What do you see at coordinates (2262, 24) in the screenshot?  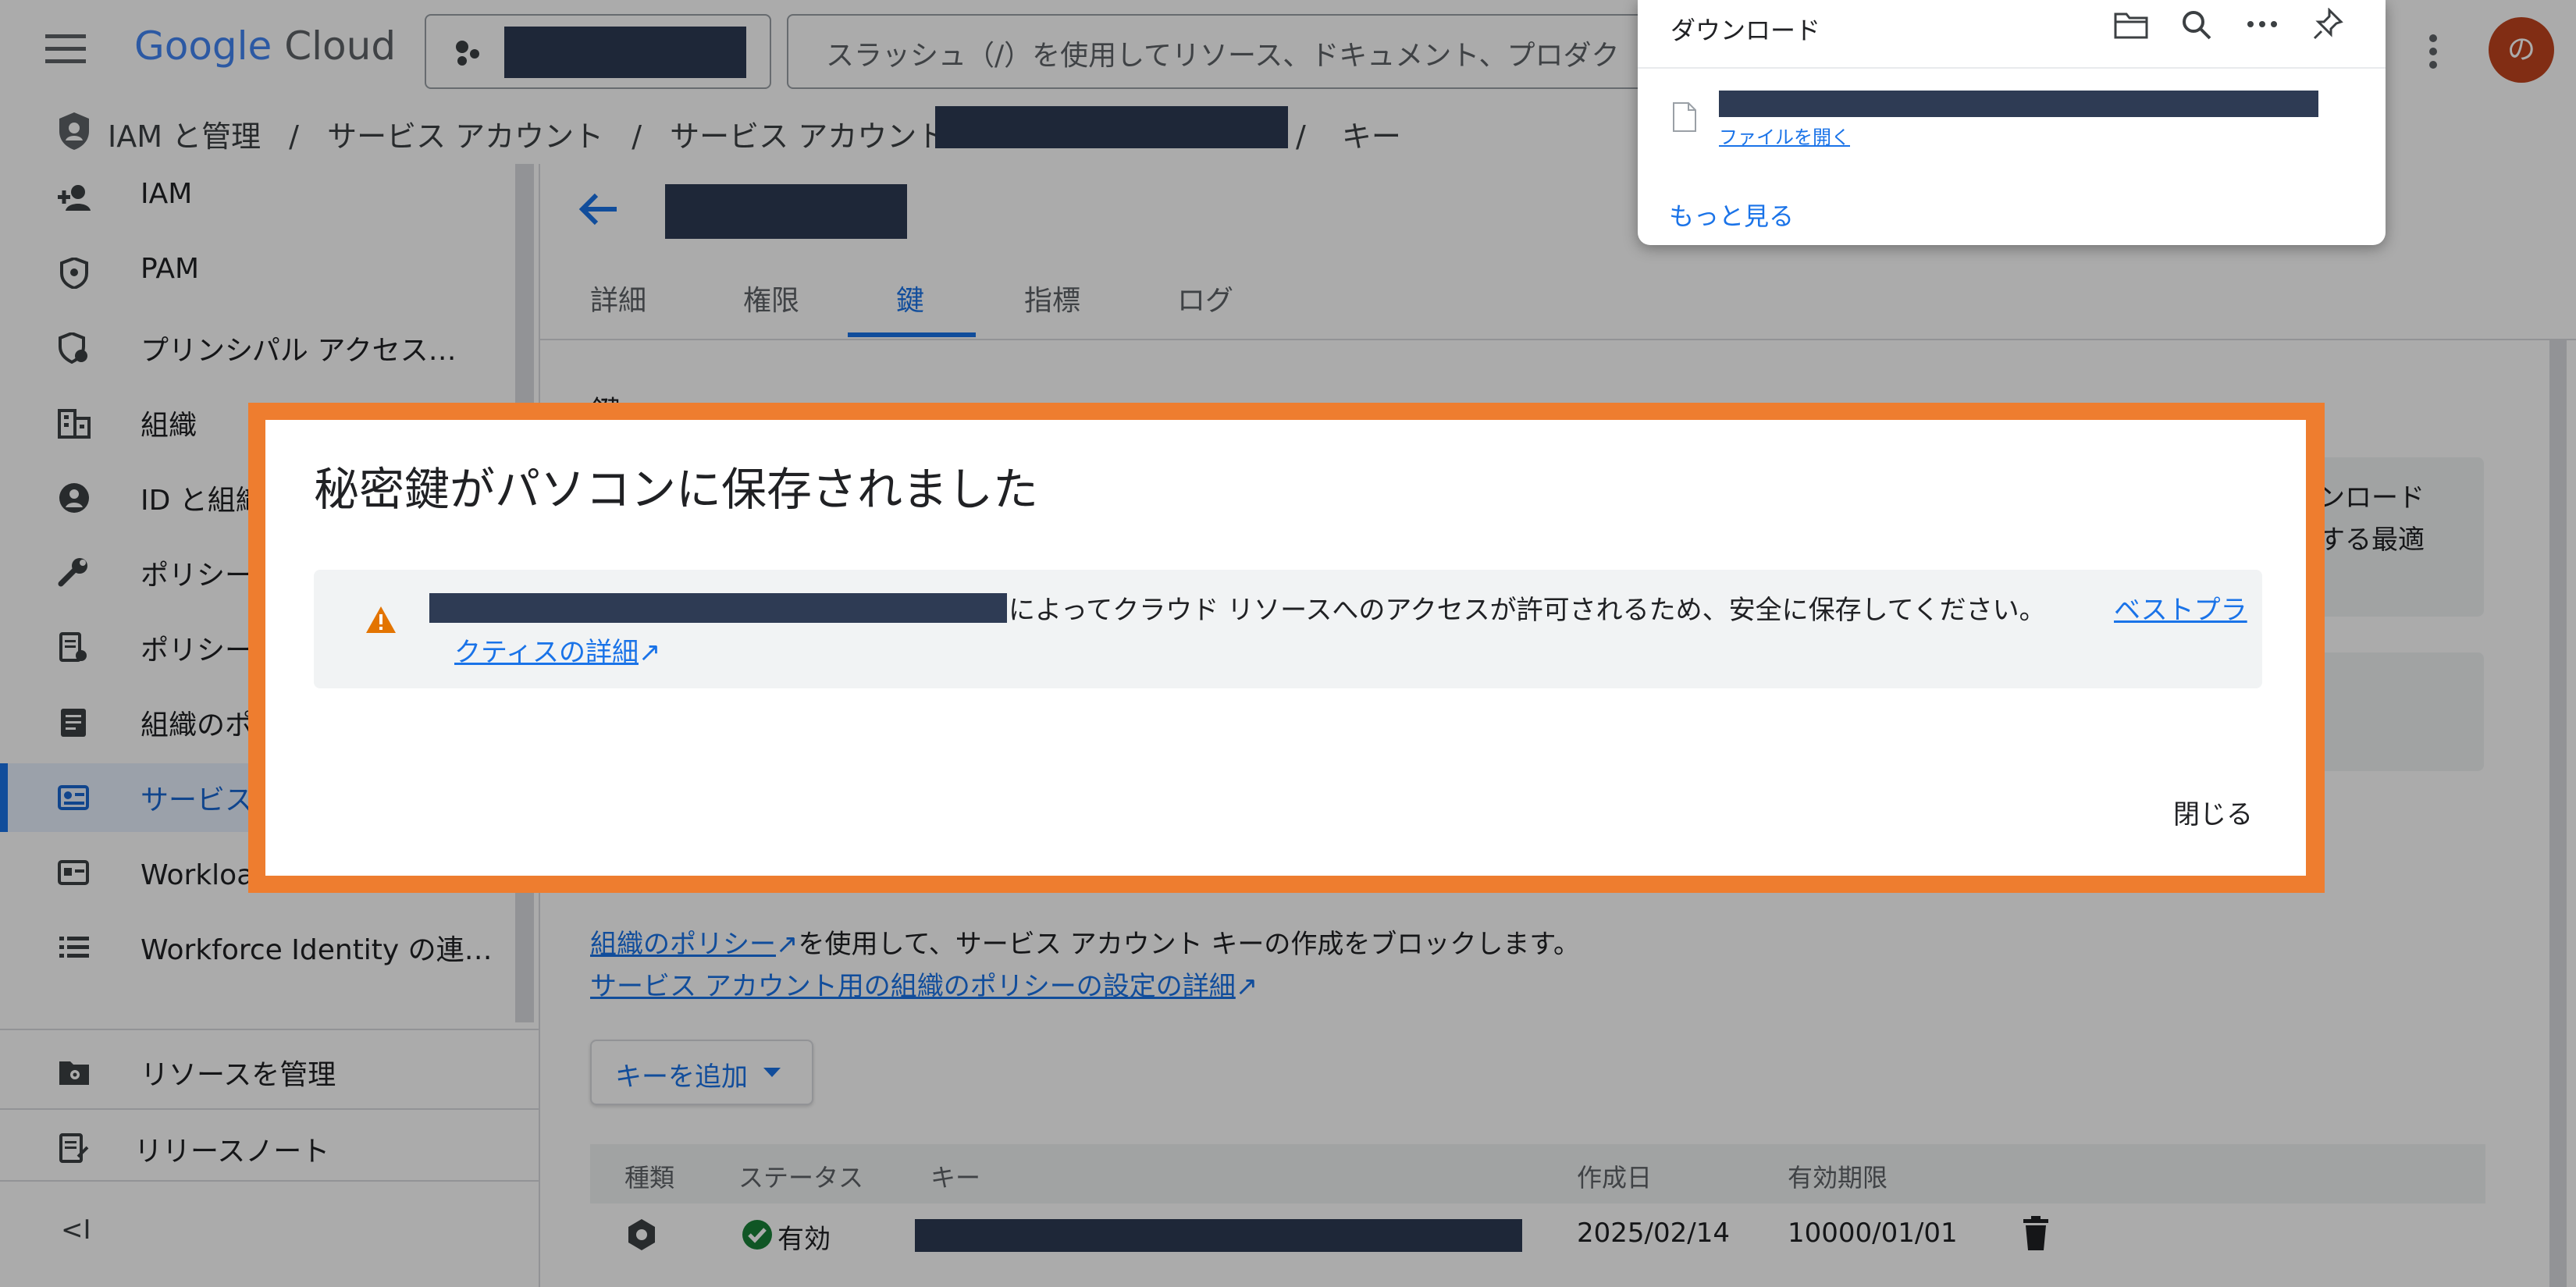 I see `more-actions-icon` at bounding box center [2262, 24].